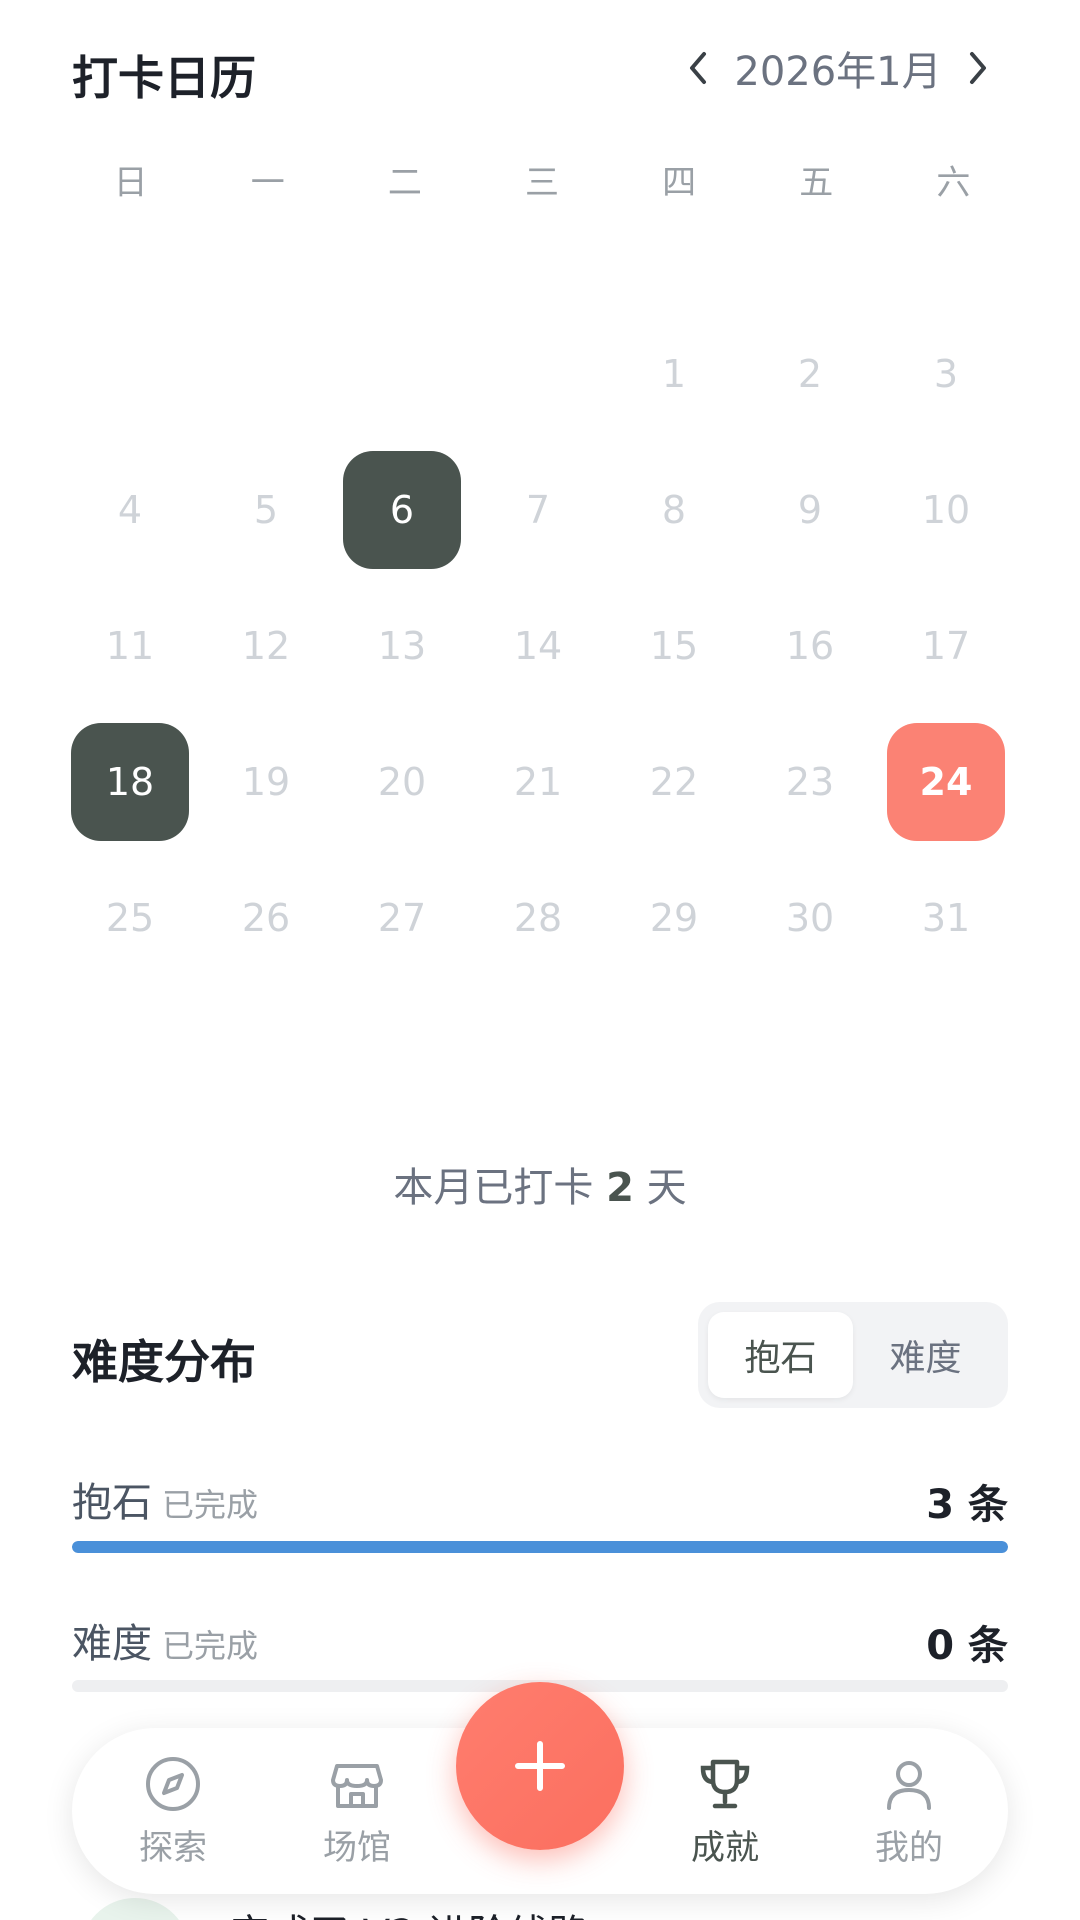 Image resolution: width=1080 pixels, height=1920 pixels. I want to click on calendar-day: 17, so click(946, 646).